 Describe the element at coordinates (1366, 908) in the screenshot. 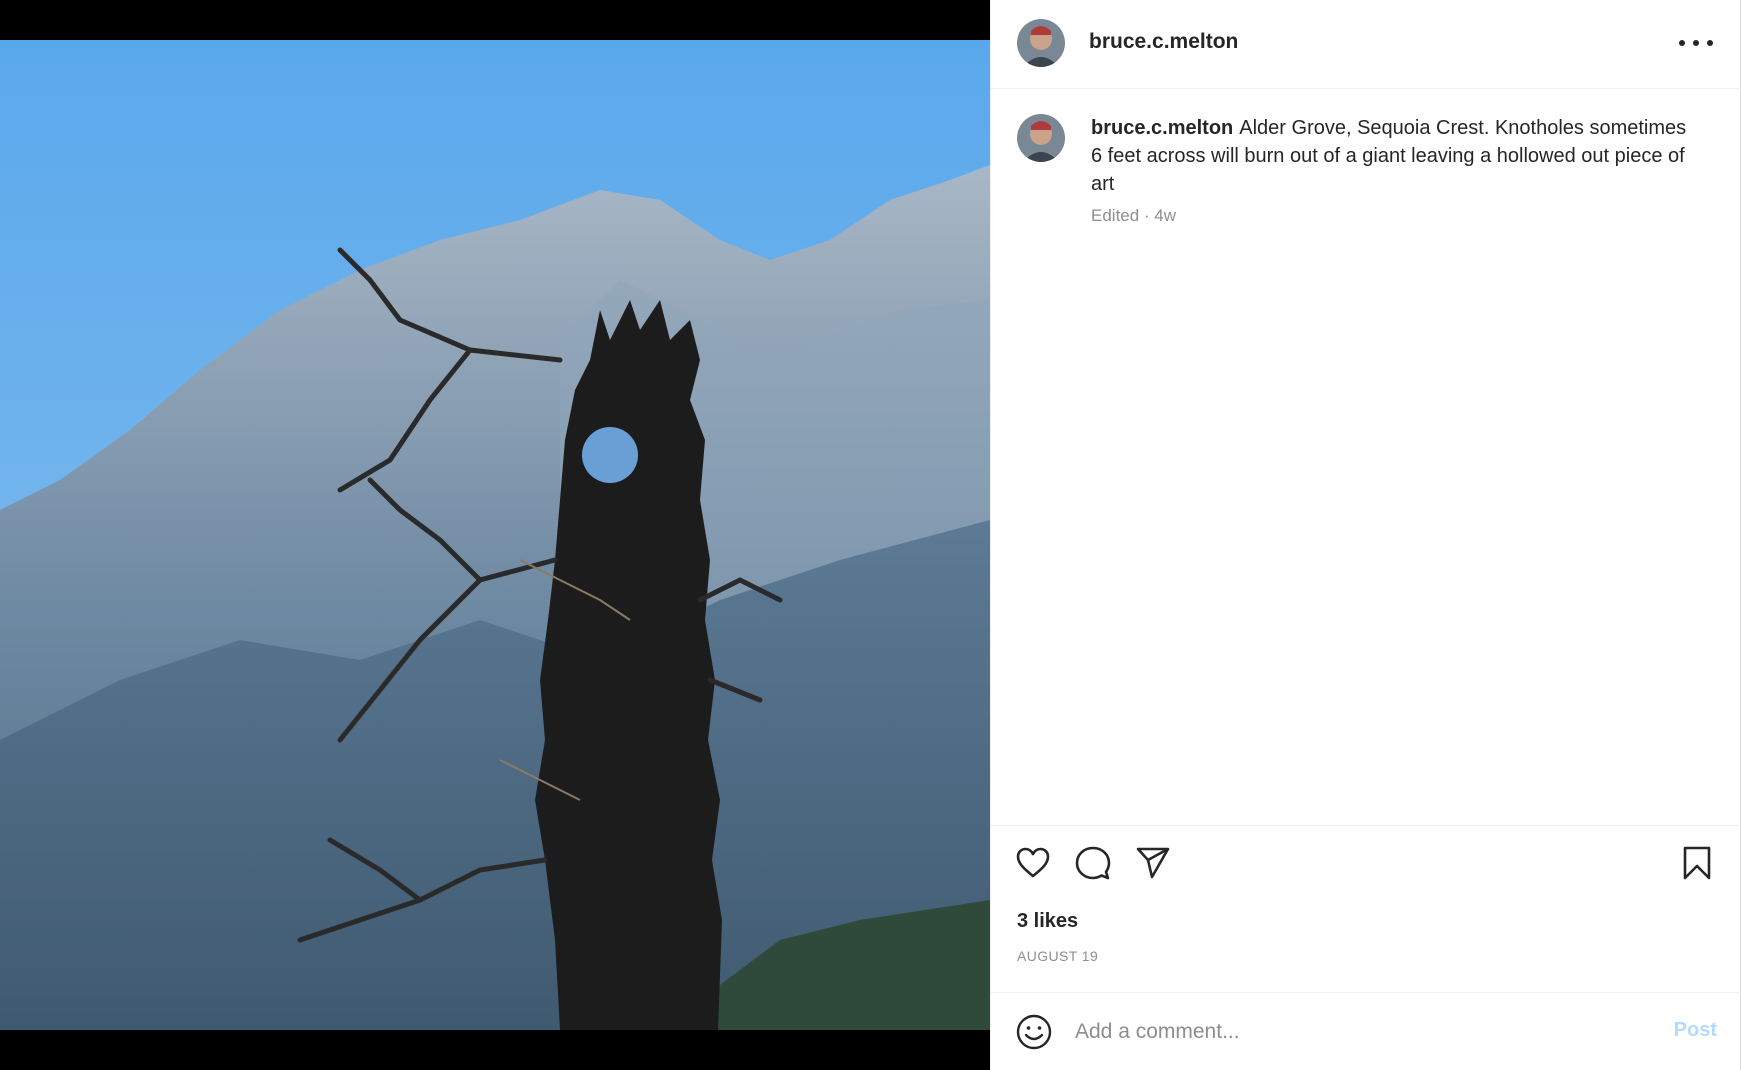

I see `actions-area: 3 likes AUGUST 19` at that location.